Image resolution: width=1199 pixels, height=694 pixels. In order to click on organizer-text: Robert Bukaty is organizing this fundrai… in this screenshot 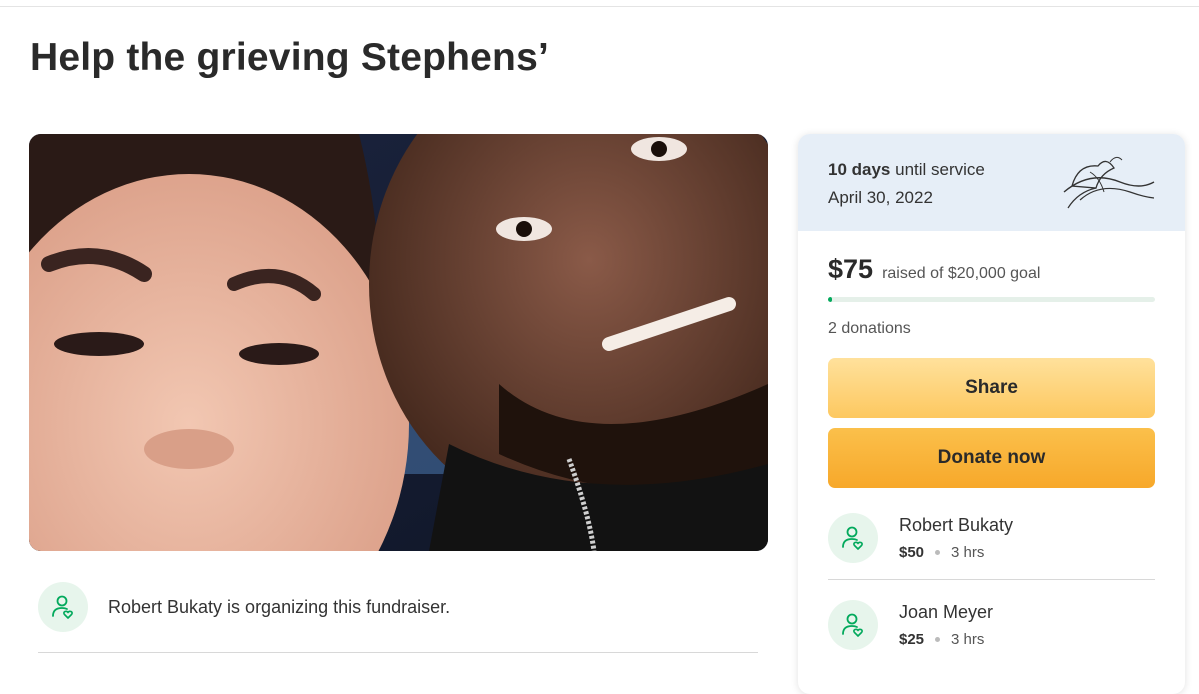, I will do `click(279, 606)`.